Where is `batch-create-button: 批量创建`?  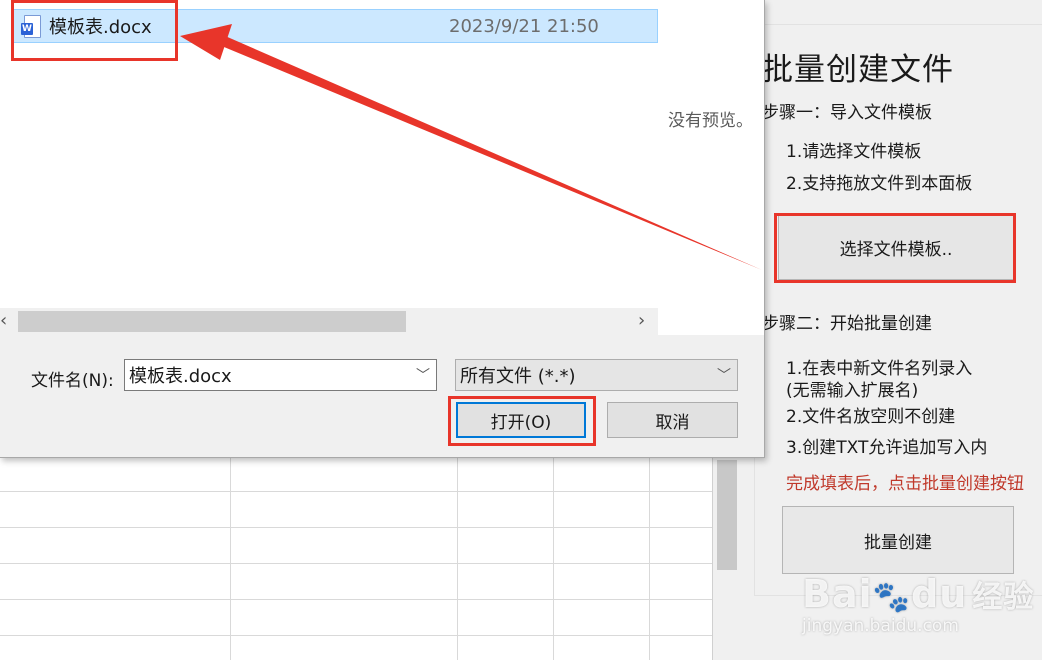
batch-create-button: 批量创建 is located at coordinates (898, 540).